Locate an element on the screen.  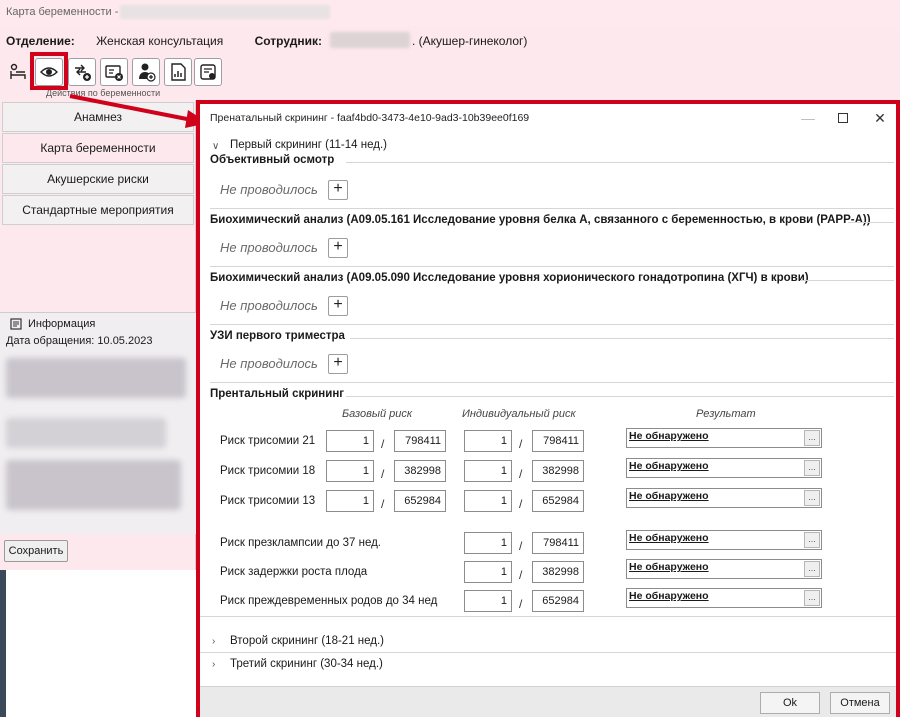
second-screening-header: Второй скрининг (18-21 нед.) is located at coordinates (307, 641).